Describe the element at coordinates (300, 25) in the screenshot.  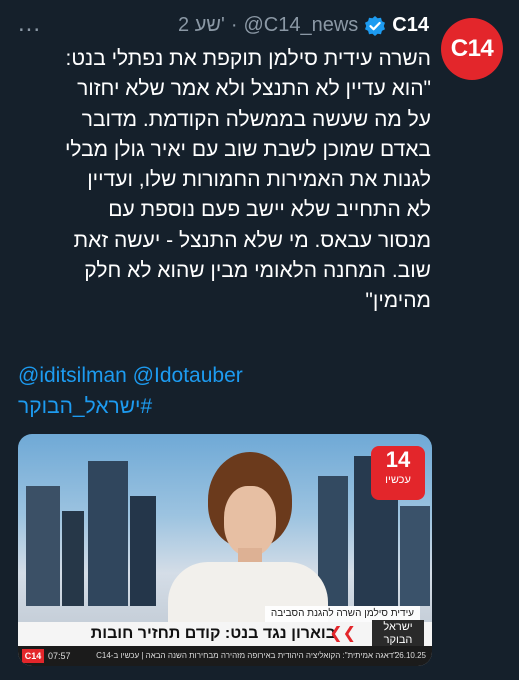
I see `author-handle: @C14_news` at that location.